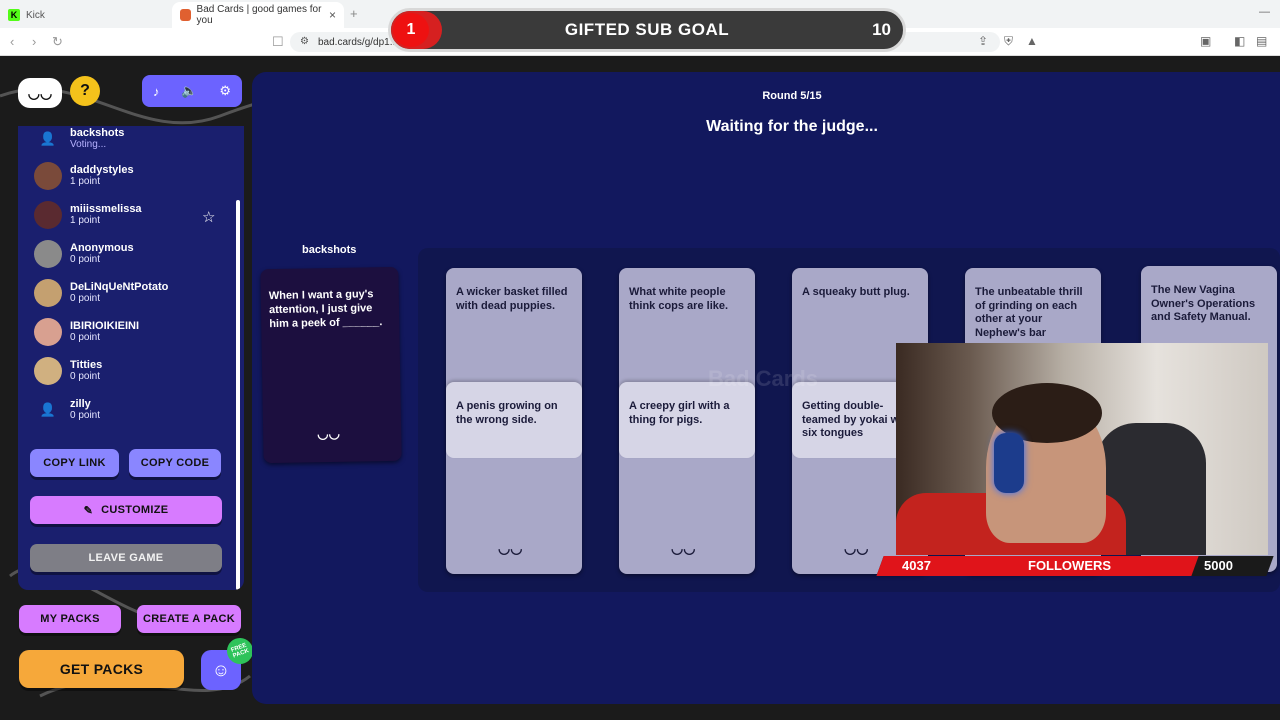 This screenshot has height=720, width=1280. I want to click on webcam-overlay, so click(1082, 449).